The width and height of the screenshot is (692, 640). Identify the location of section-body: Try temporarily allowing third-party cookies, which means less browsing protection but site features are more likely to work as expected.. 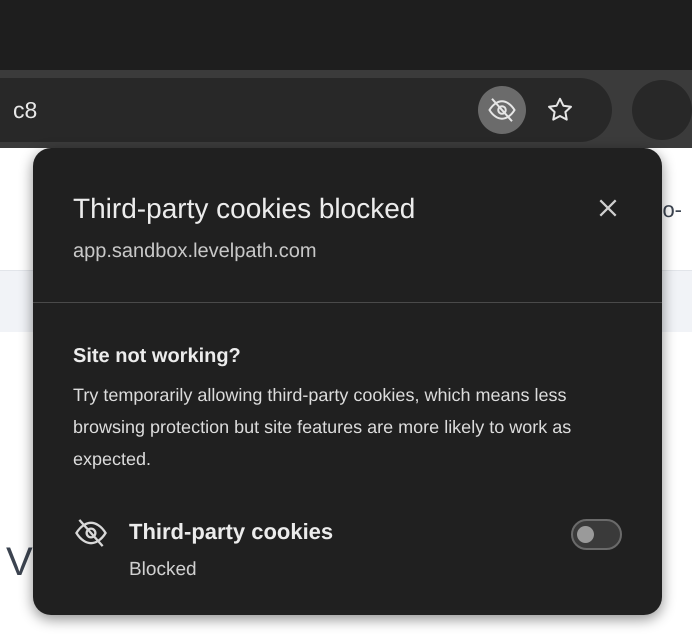
(322, 427).